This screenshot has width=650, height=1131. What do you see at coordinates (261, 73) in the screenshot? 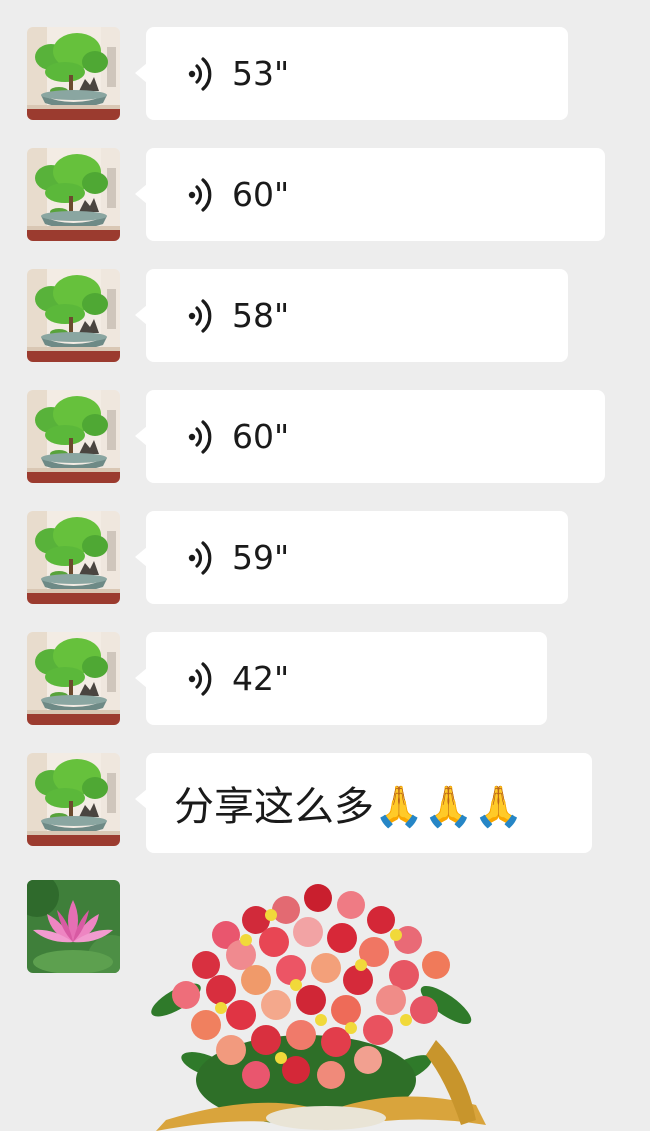
I see `voice-duration: 53"` at bounding box center [261, 73].